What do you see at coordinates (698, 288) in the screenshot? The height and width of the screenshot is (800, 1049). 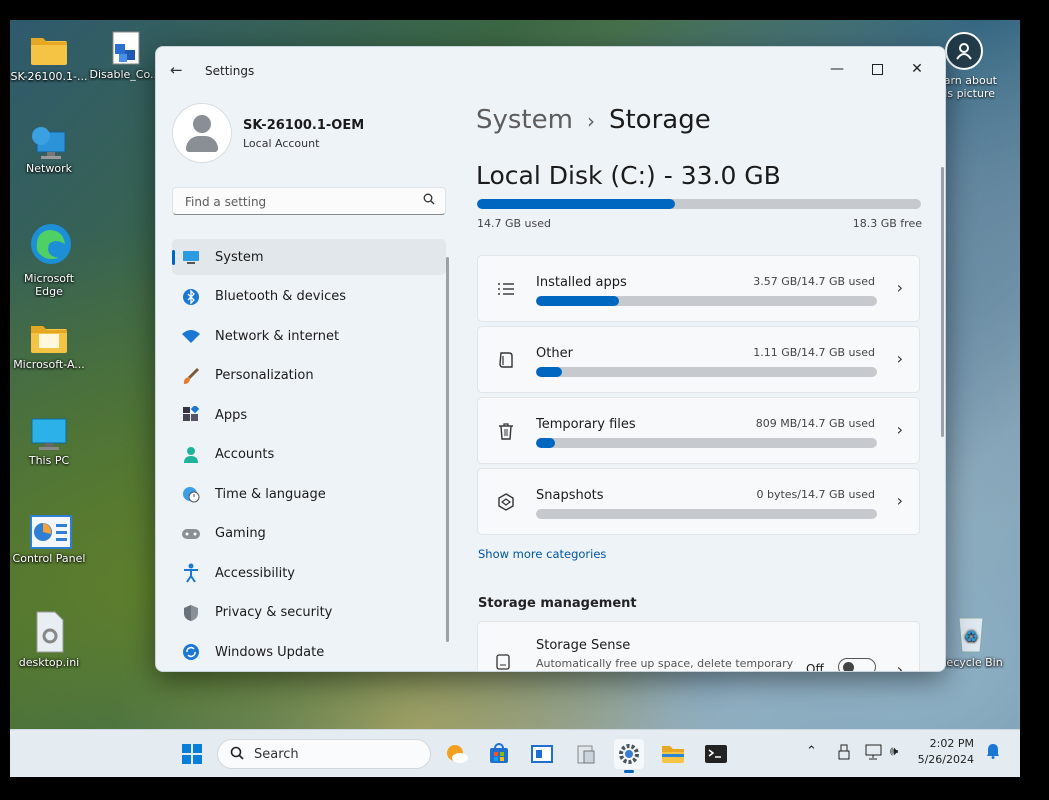 I see `category-installed-apps: Installed apps 3.57 GB/14.7 GB used ›` at bounding box center [698, 288].